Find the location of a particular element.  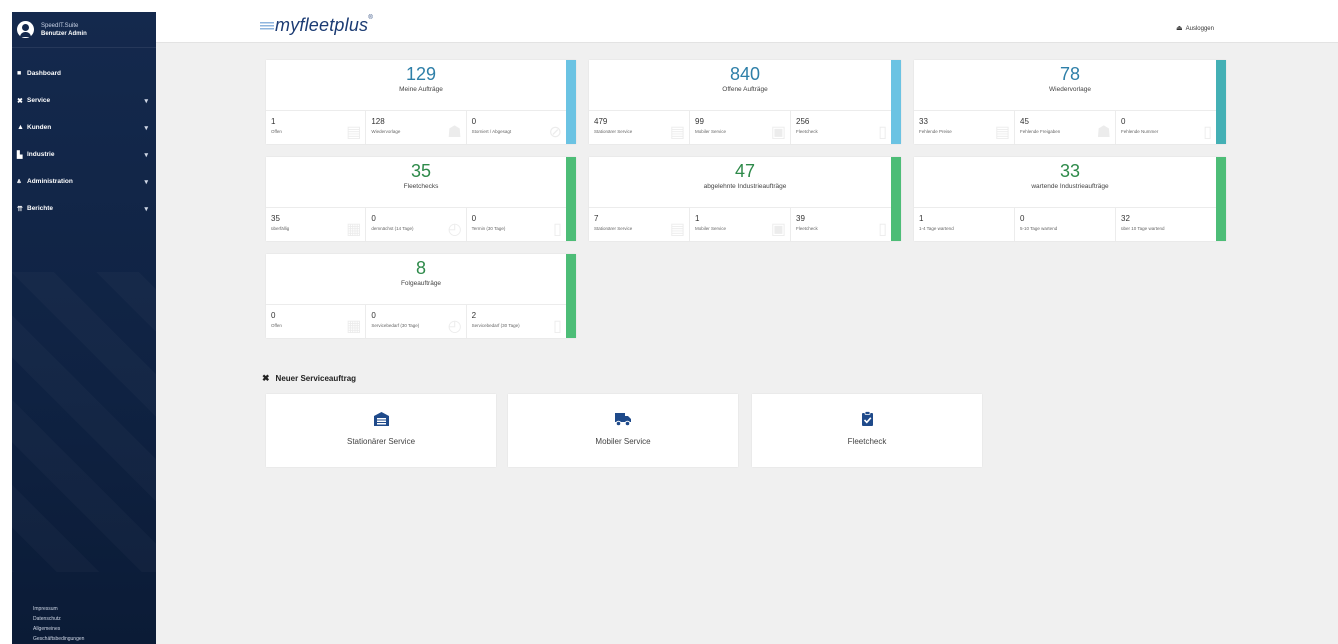

sidebar-item-administration: ⩓ Administration ▾ is located at coordinates (84, 181).